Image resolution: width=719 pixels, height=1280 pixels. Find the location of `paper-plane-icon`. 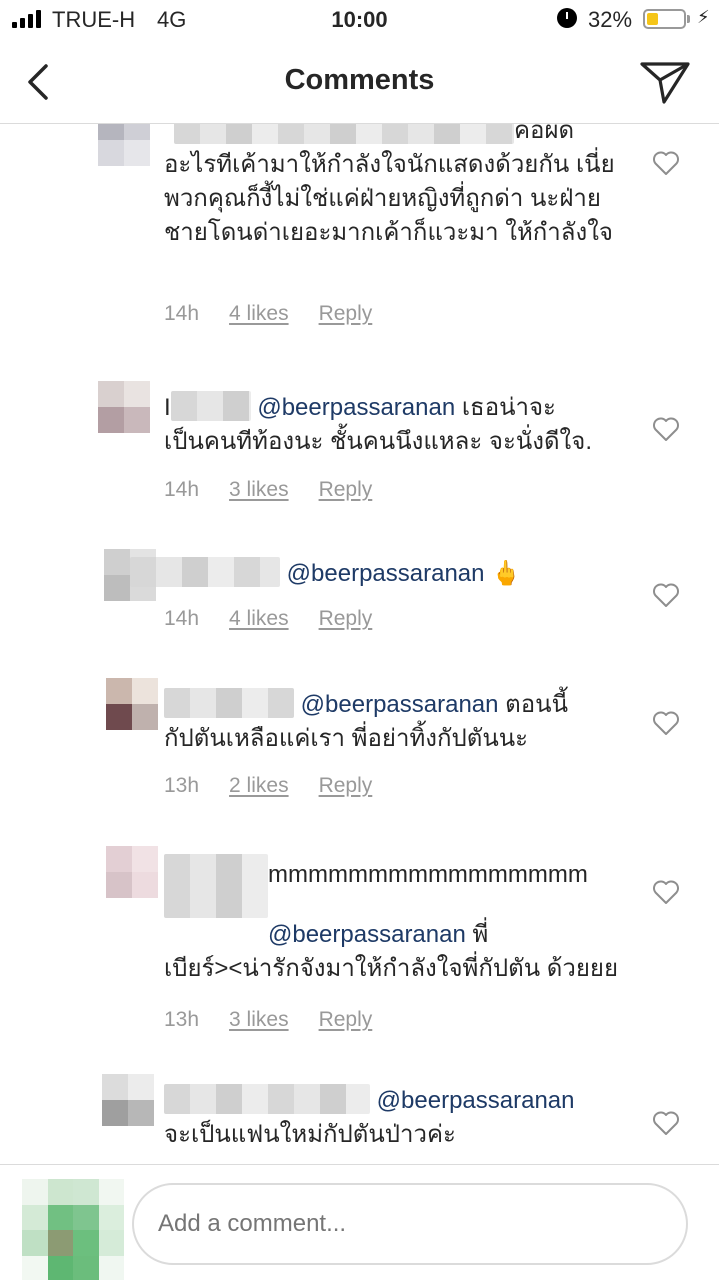

paper-plane-icon is located at coordinates (665, 83).